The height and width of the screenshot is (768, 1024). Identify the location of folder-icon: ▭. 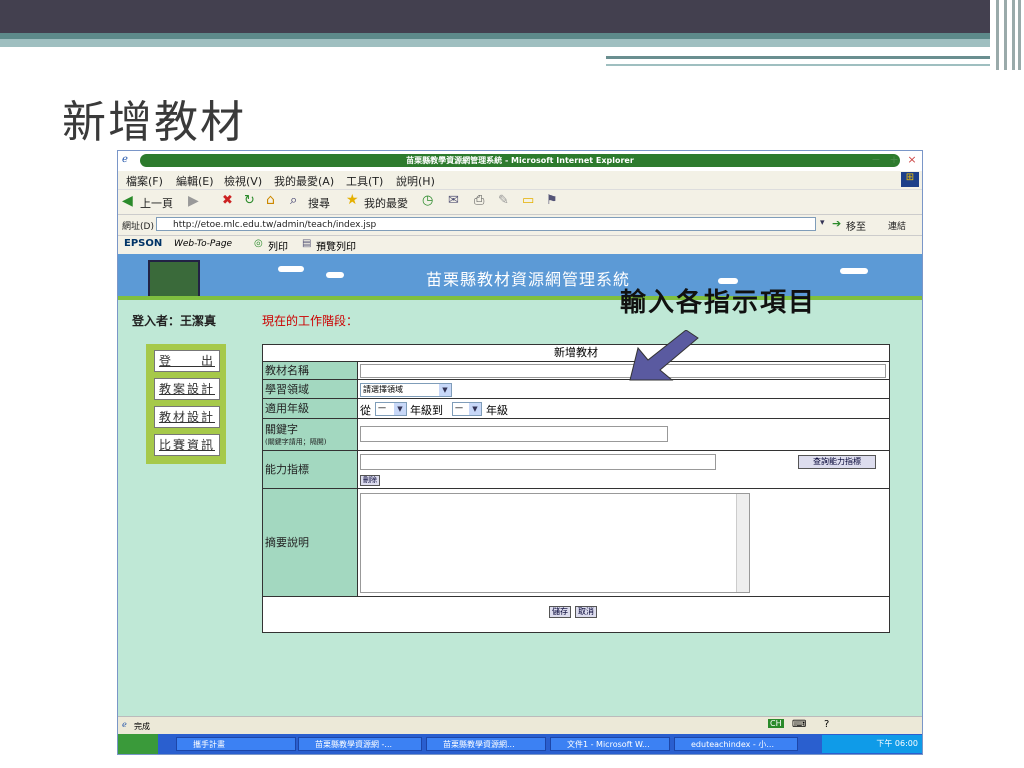
(528, 200).